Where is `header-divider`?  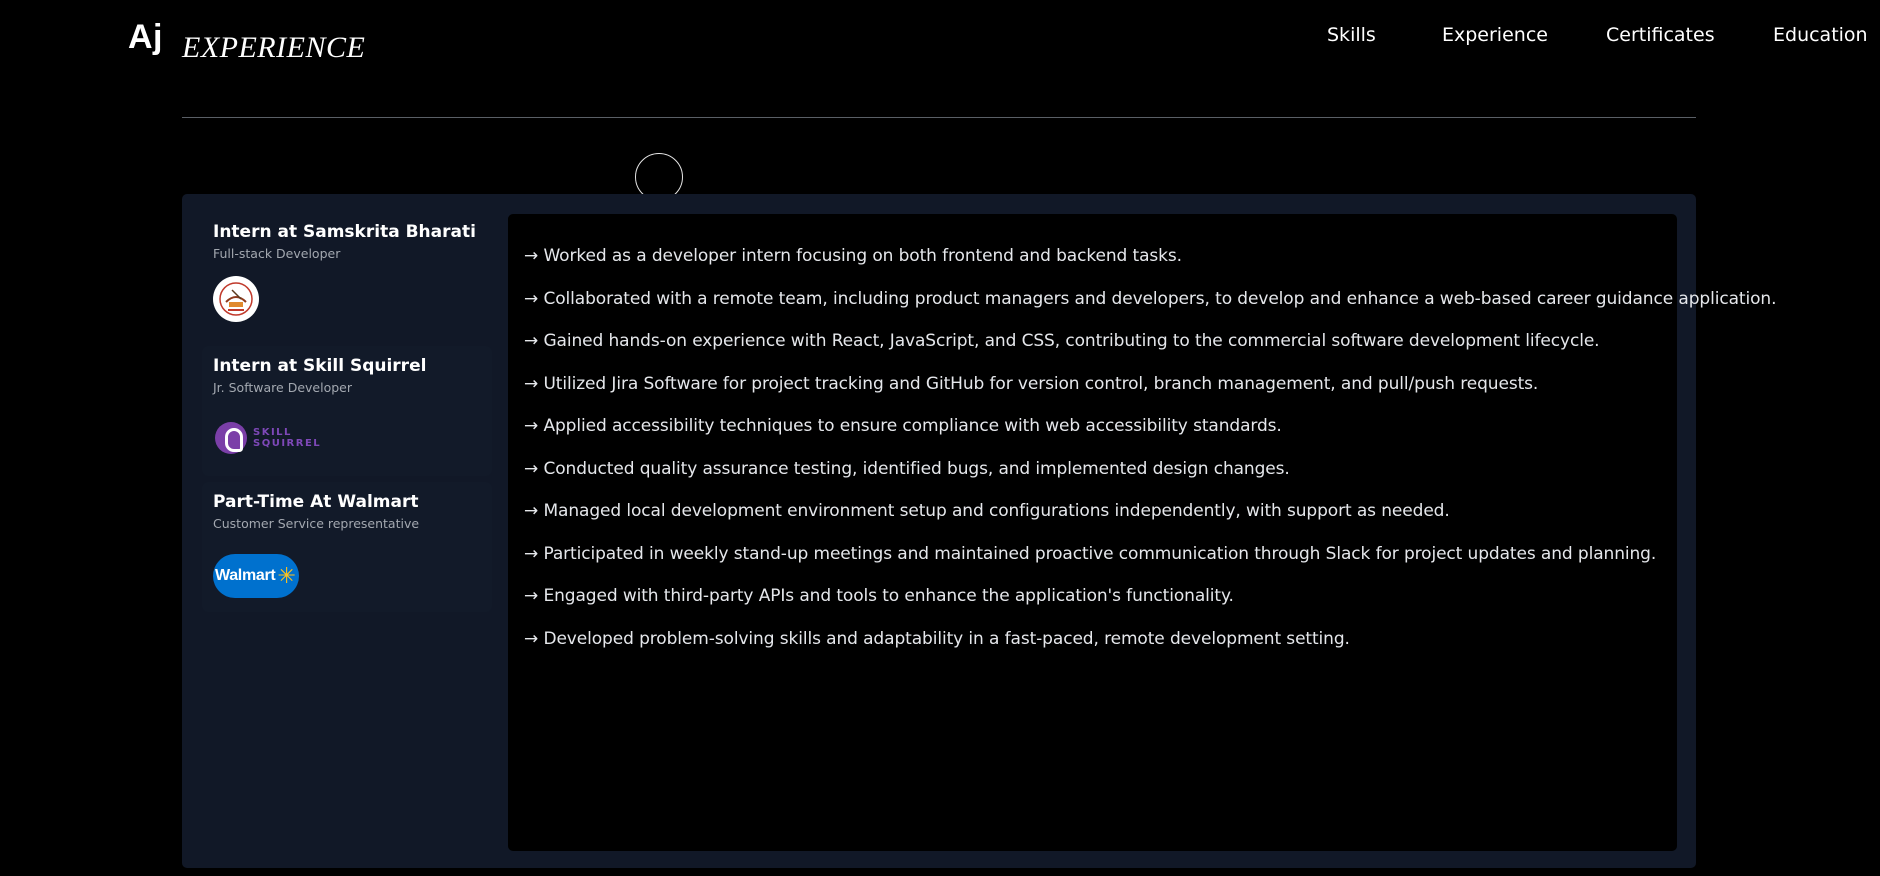
header-divider is located at coordinates (939, 117).